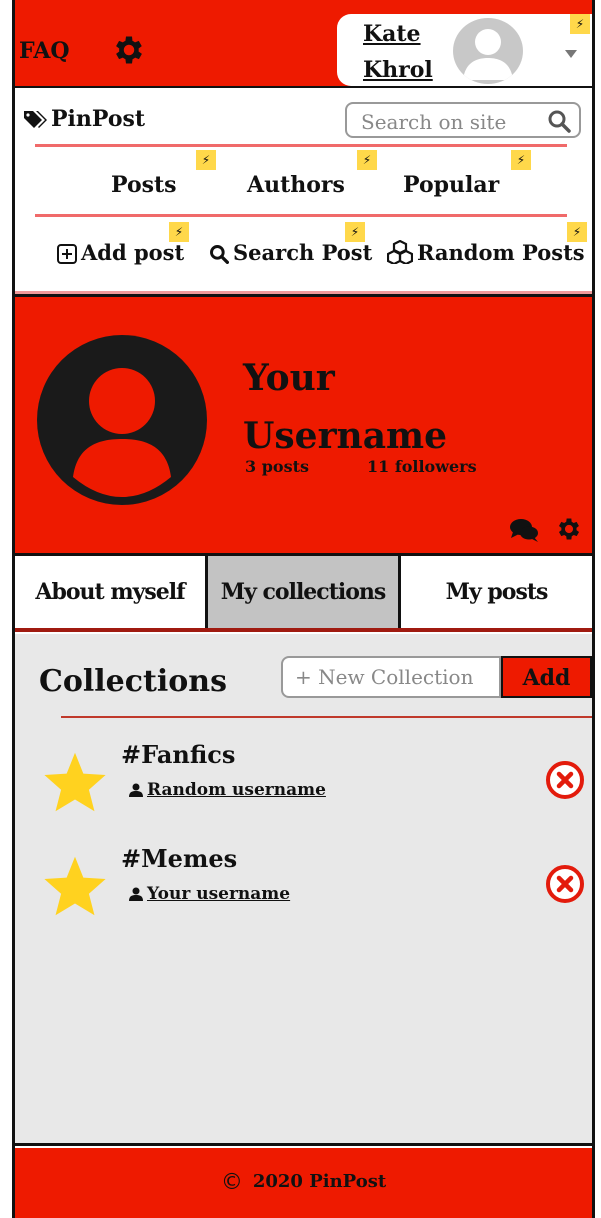 The width and height of the screenshot is (601, 1218). What do you see at coordinates (209, 894) in the screenshot?
I see `collection-owner-link: Your username` at bounding box center [209, 894].